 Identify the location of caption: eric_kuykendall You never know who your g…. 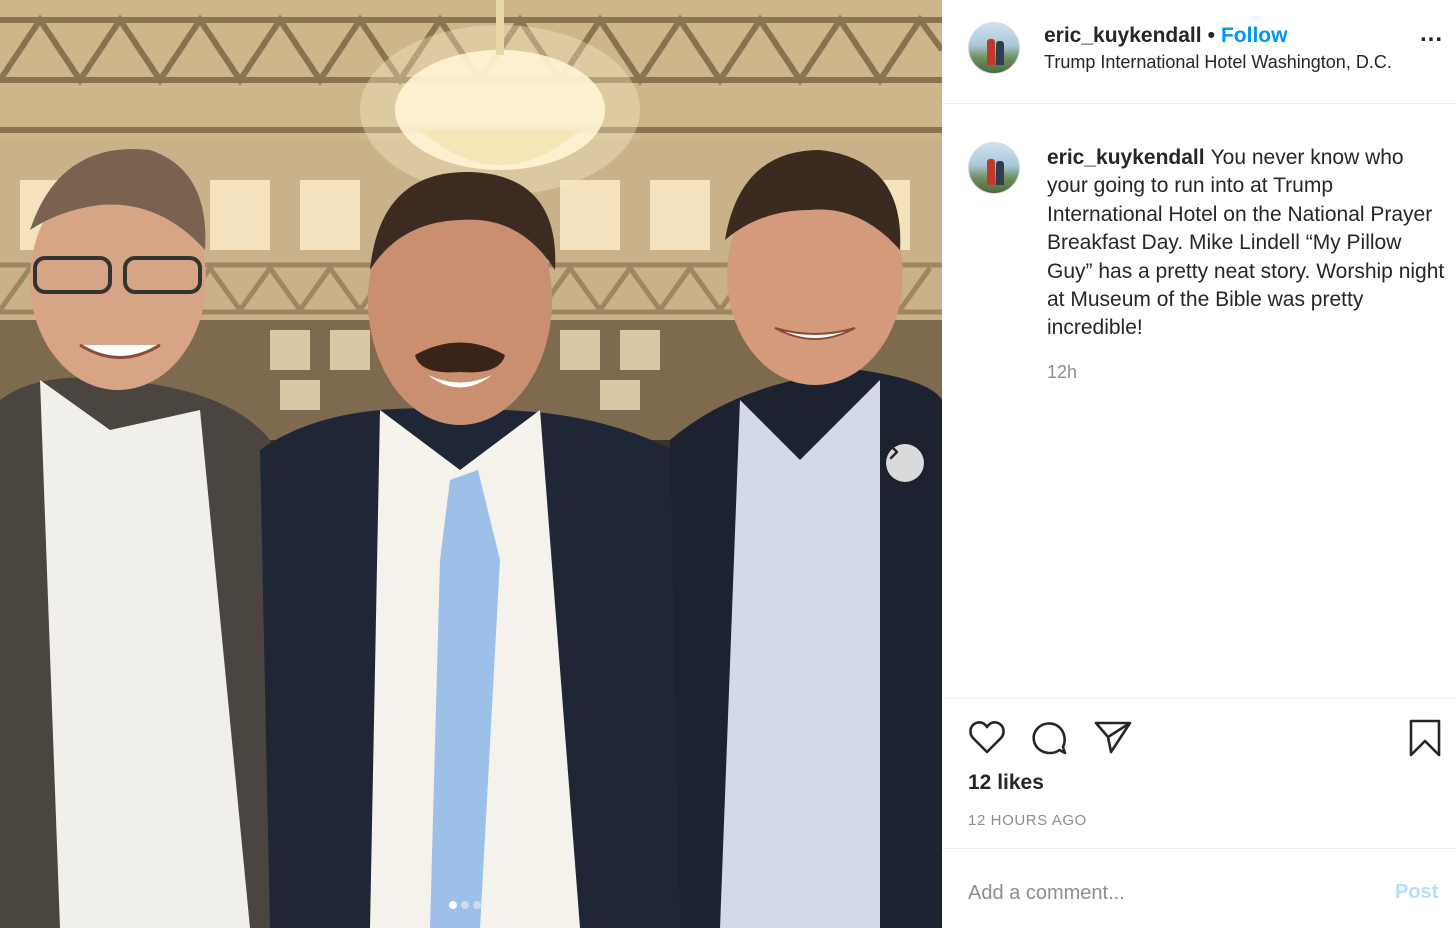
(1247, 243).